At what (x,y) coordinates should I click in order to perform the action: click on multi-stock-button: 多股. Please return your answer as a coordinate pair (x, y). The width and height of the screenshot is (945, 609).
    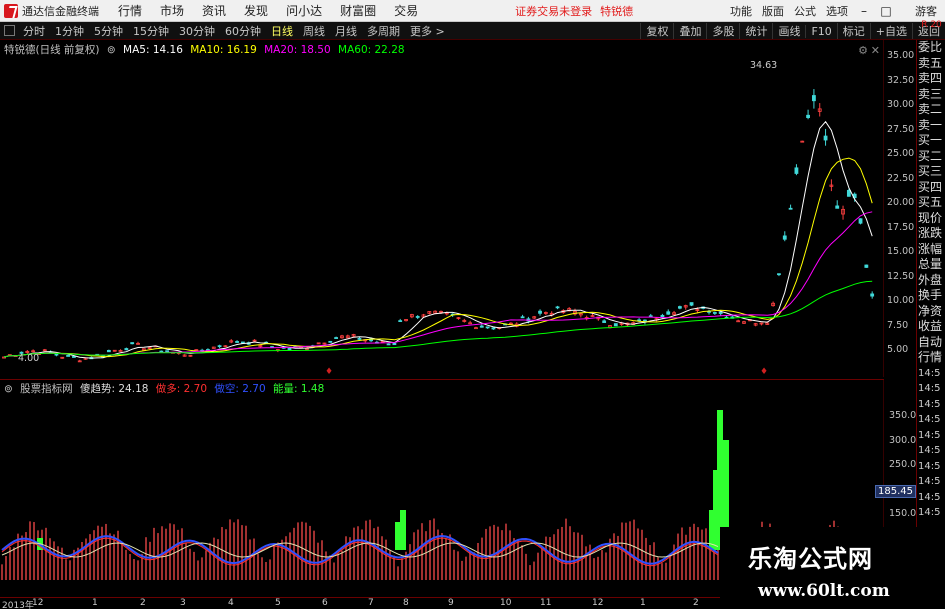
    Looking at the image, I should click on (722, 31).